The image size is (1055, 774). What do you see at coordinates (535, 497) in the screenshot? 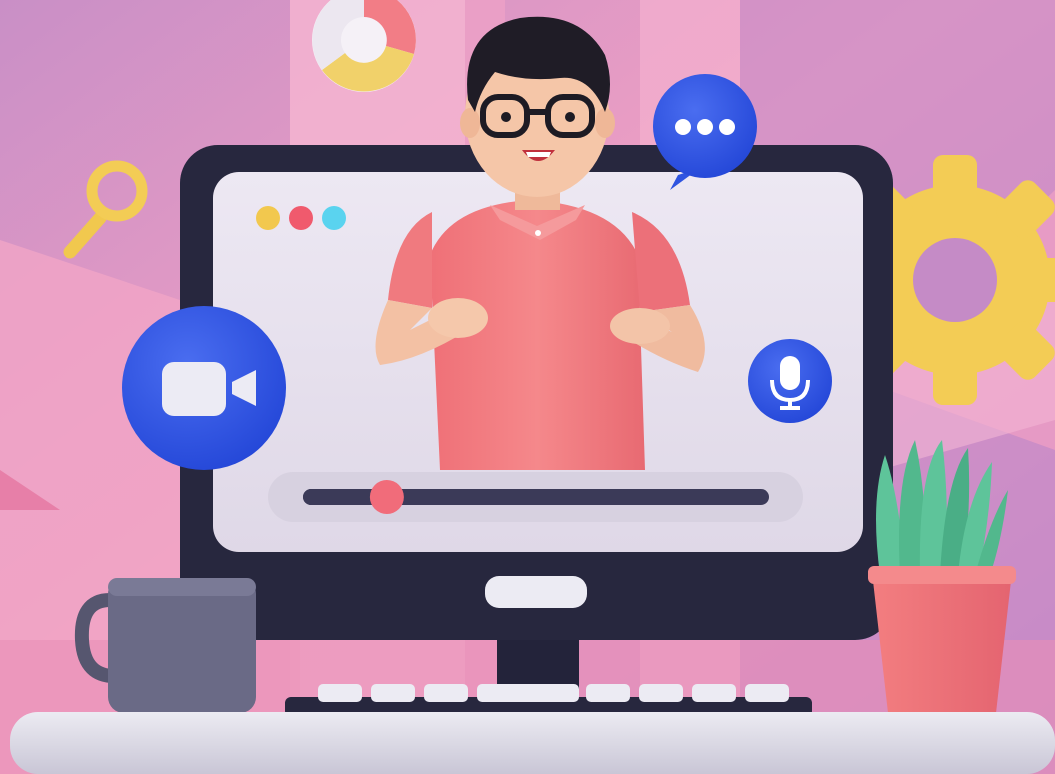
I see `video-progress` at bounding box center [535, 497].